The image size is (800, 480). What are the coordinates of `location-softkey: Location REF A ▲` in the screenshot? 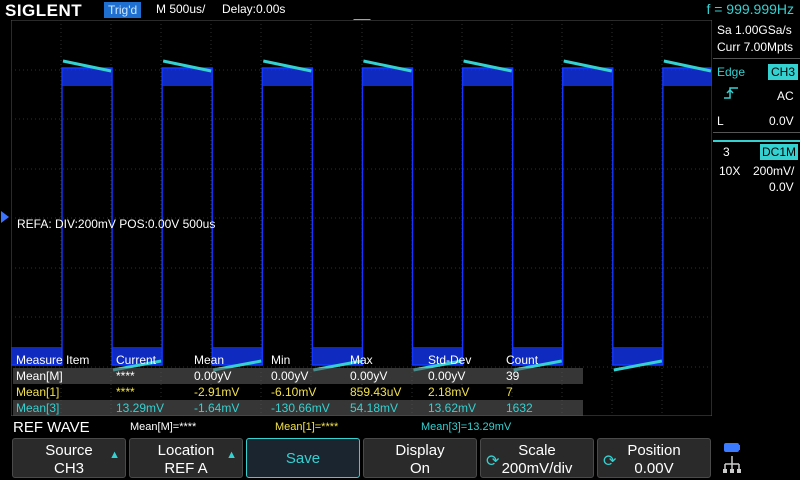 It's located at (186, 458).